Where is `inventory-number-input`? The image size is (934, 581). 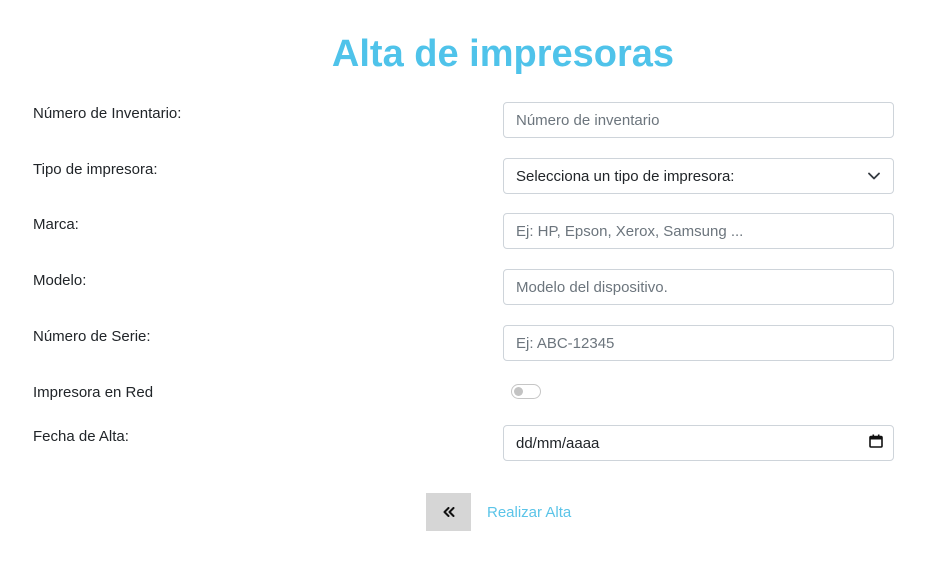 inventory-number-input is located at coordinates (698, 120).